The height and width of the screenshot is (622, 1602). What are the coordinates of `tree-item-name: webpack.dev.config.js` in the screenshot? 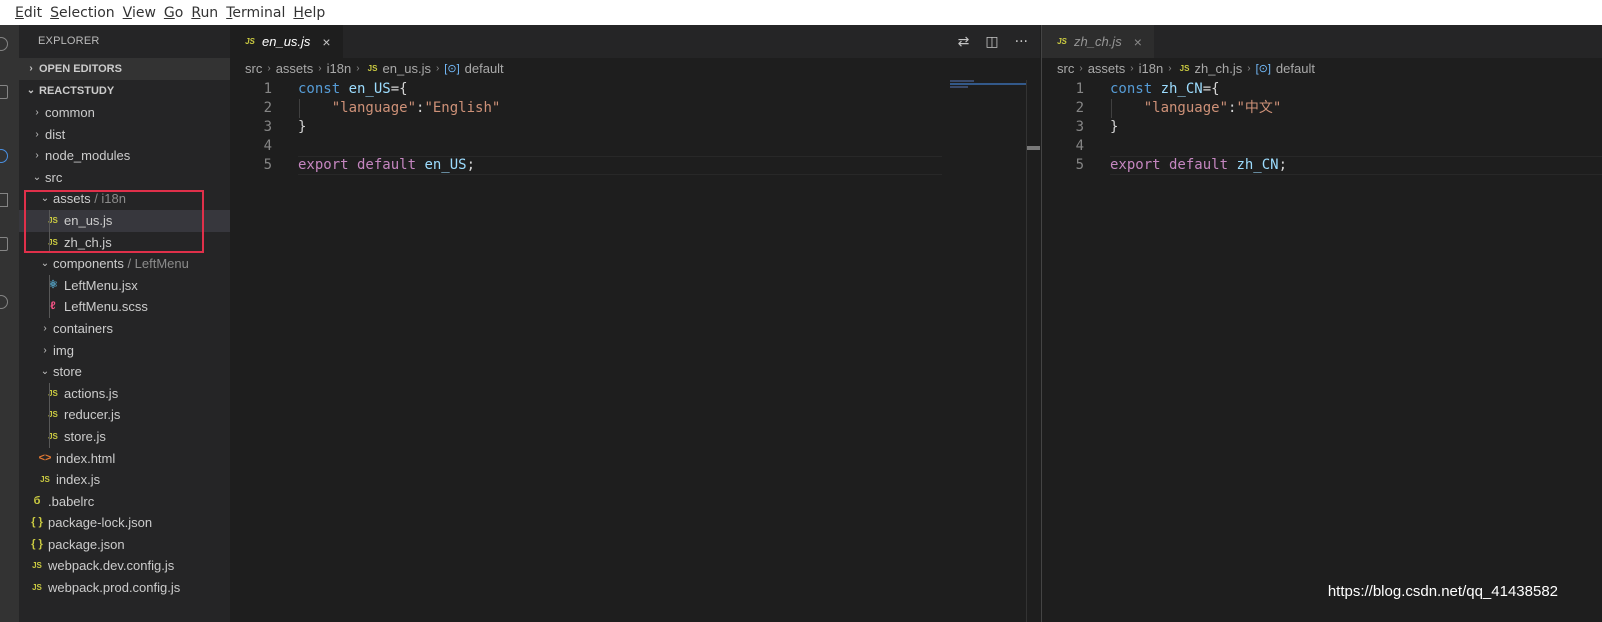 It's located at (111, 566).